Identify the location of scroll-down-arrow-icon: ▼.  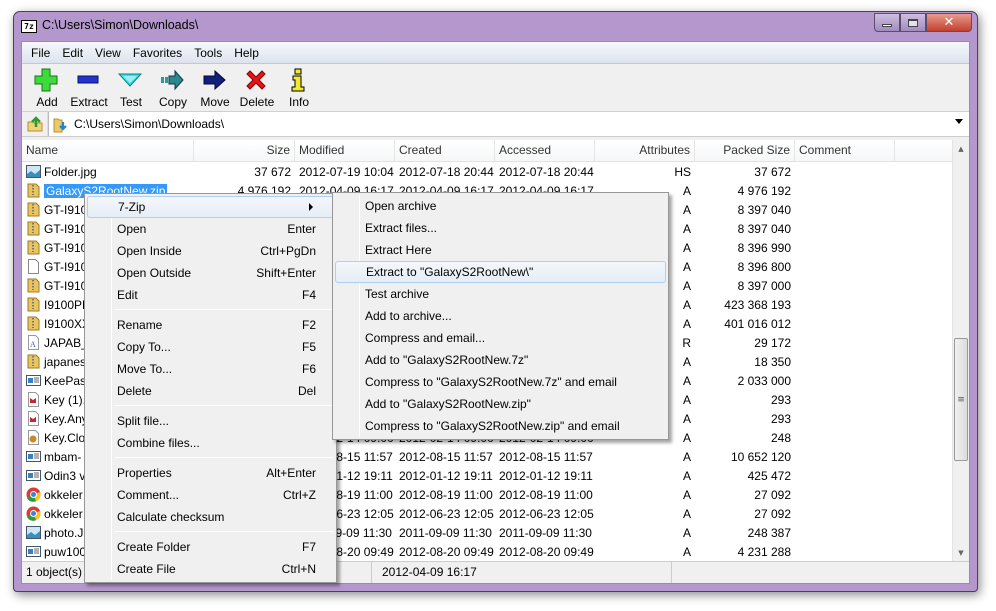
(961, 552).